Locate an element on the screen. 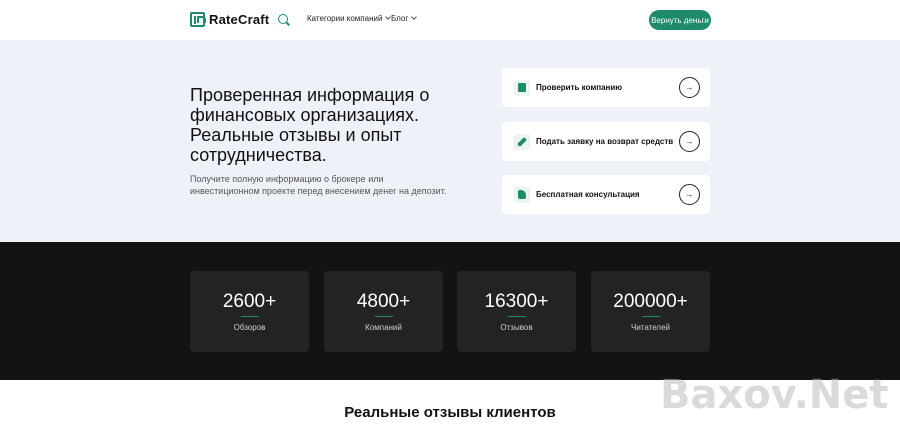 Image resolution: width=900 pixels, height=434 pixels. stat-card-feedback: 16300+ Отзывов is located at coordinates (516, 311).